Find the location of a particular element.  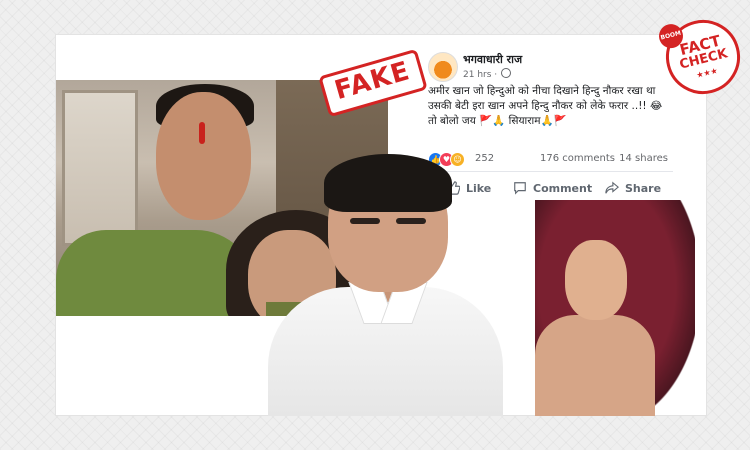

share-icon is located at coordinates (612, 187).